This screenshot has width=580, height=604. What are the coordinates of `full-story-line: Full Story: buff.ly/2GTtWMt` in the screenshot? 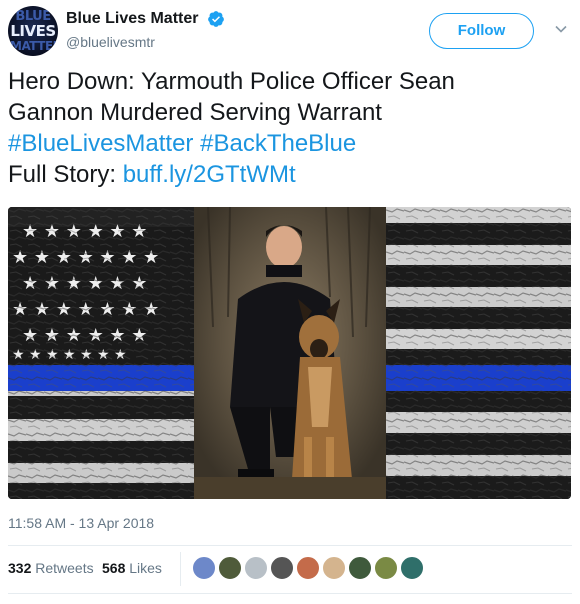 It's located at (290, 174).